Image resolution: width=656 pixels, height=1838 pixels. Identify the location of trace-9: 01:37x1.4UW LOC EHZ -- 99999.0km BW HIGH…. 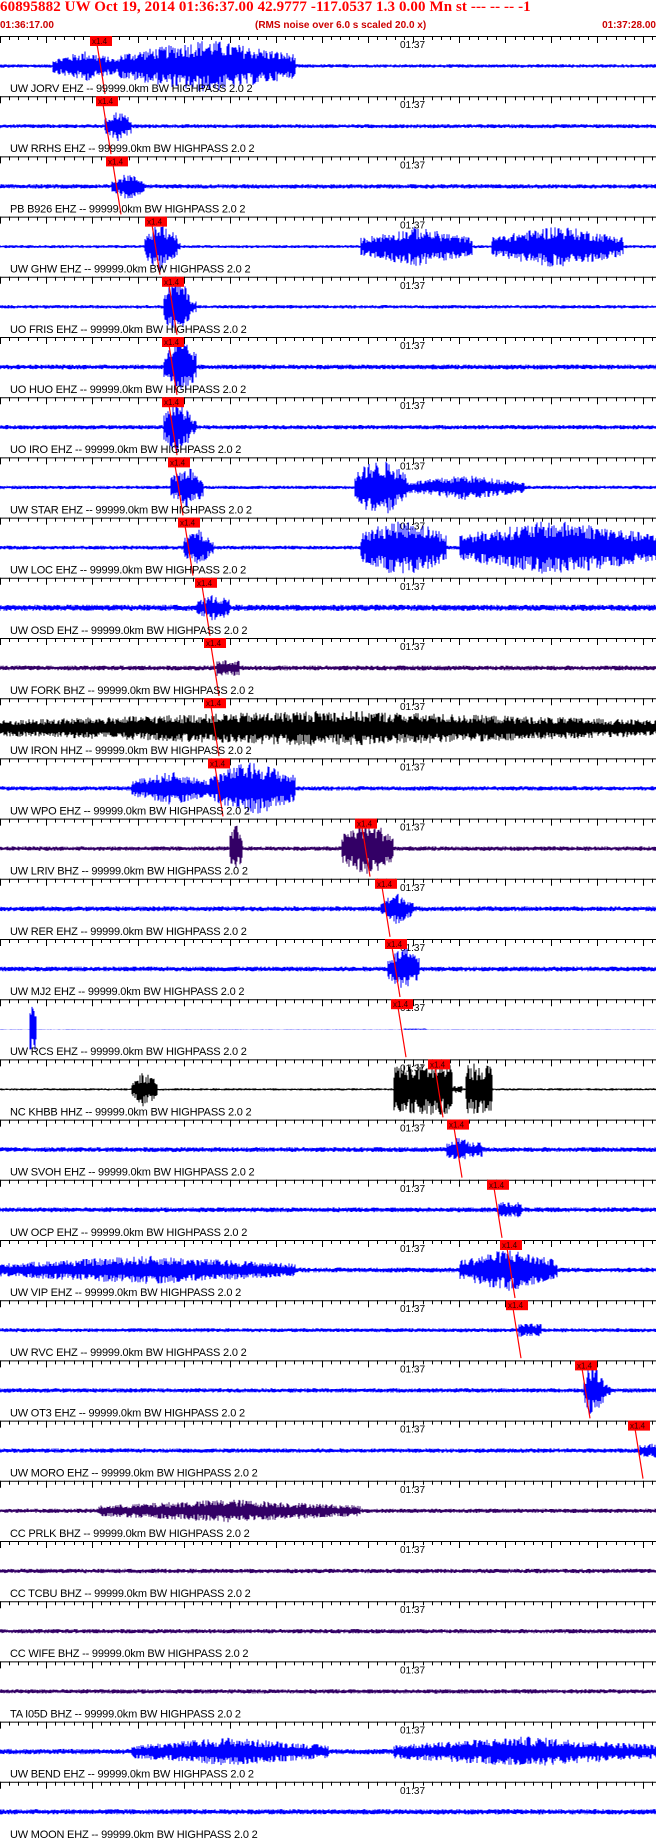
(328, 547).